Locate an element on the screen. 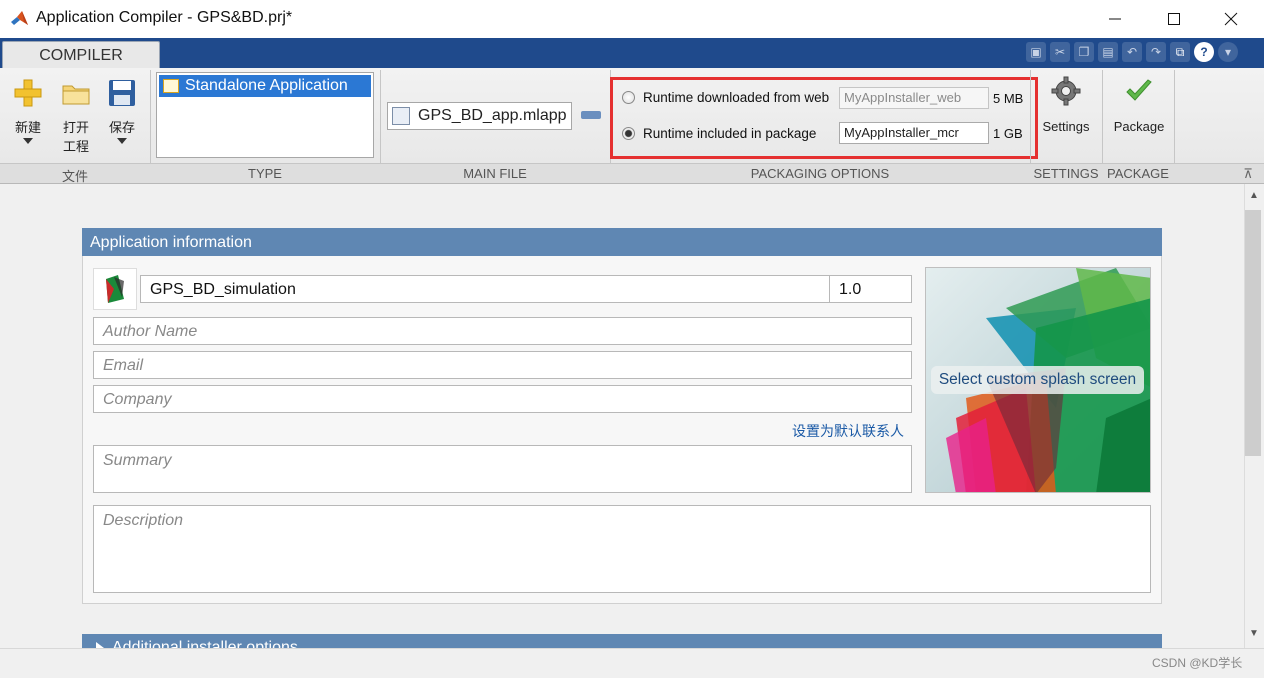 This screenshot has height=678, width=1264. app-logo-icon is located at coordinates (115, 289).